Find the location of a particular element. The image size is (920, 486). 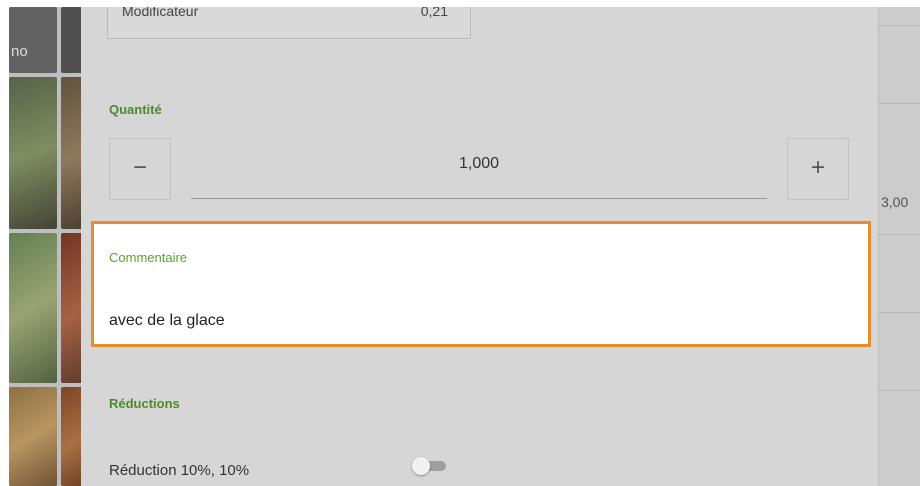

quantity-decrement-button: − is located at coordinates (140, 169).